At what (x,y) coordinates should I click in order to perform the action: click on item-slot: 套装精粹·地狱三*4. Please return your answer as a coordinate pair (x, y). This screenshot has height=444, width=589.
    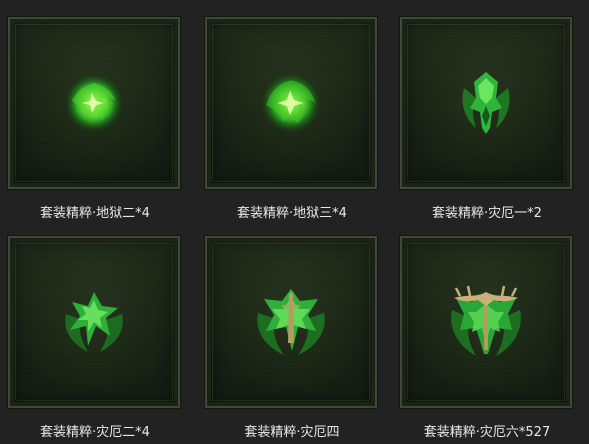
    Looking at the image, I should click on (292, 120).